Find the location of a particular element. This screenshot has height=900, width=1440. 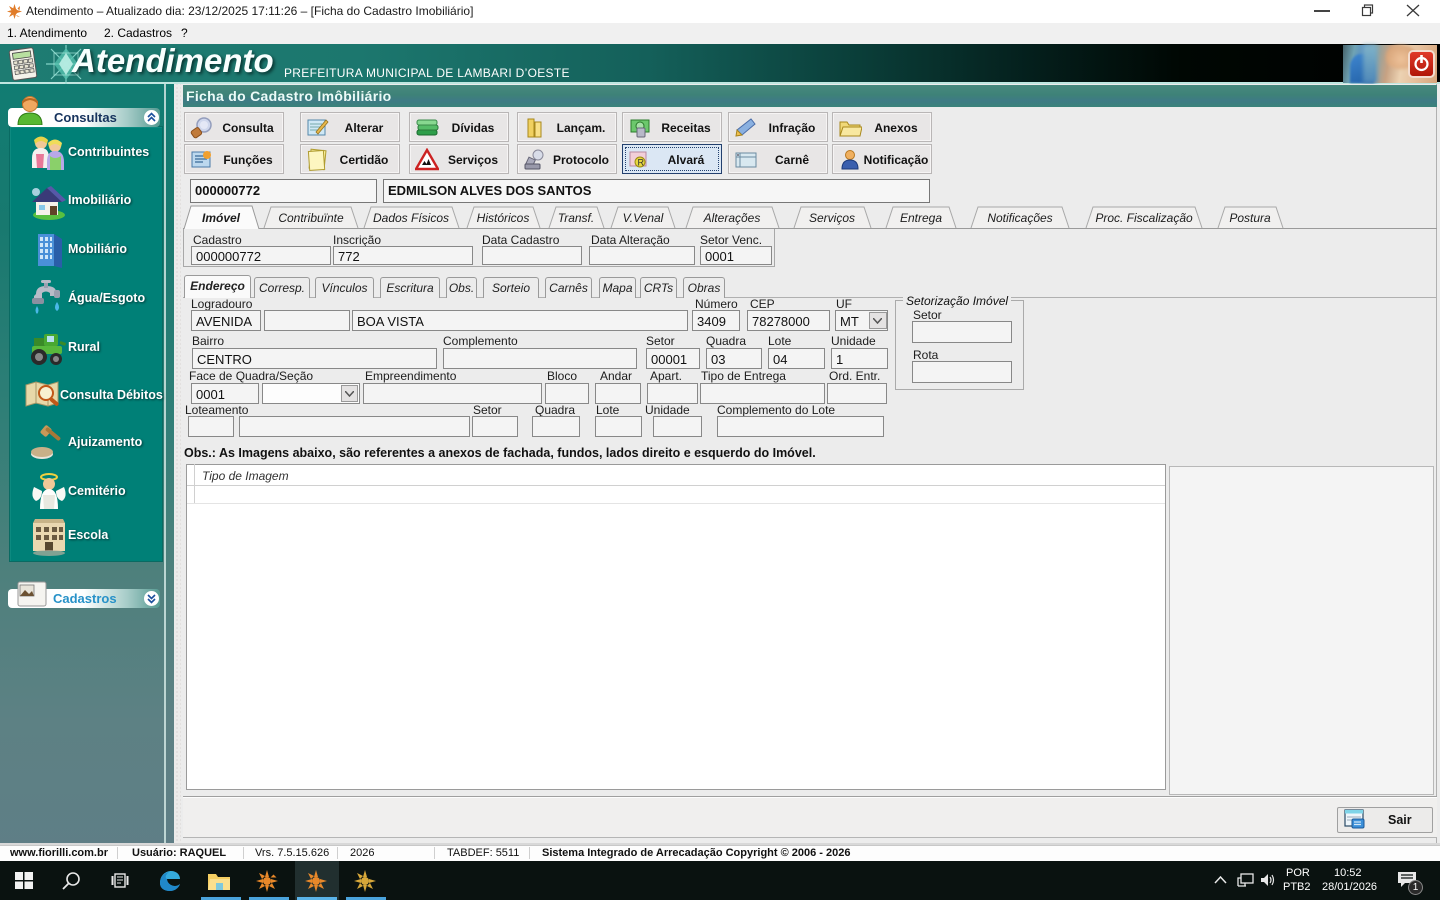

svg-text: Serviços is located at coordinates (832, 218).